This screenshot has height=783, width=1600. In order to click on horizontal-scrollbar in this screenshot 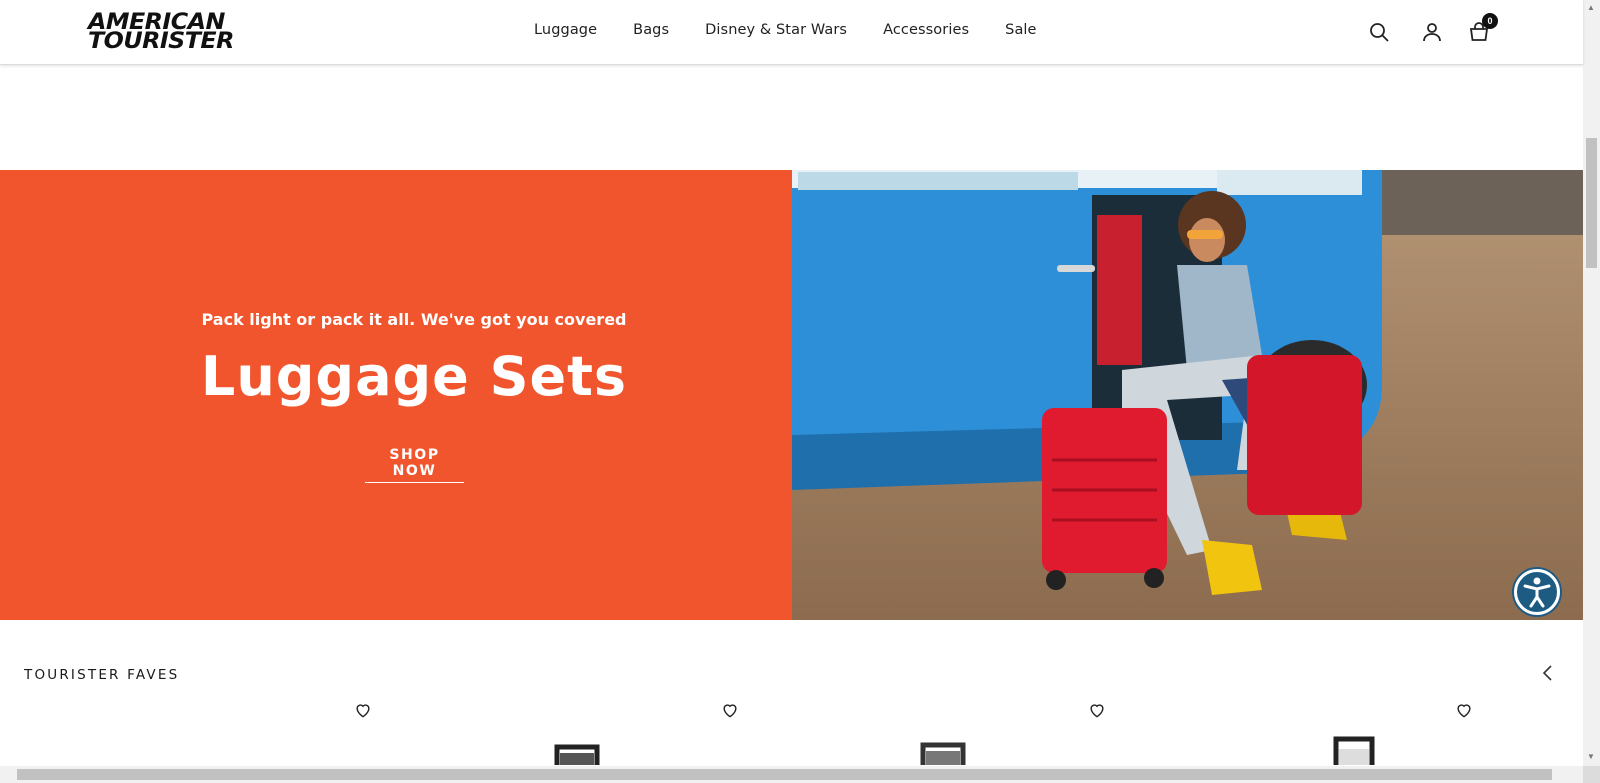, I will do `click(791, 774)`.